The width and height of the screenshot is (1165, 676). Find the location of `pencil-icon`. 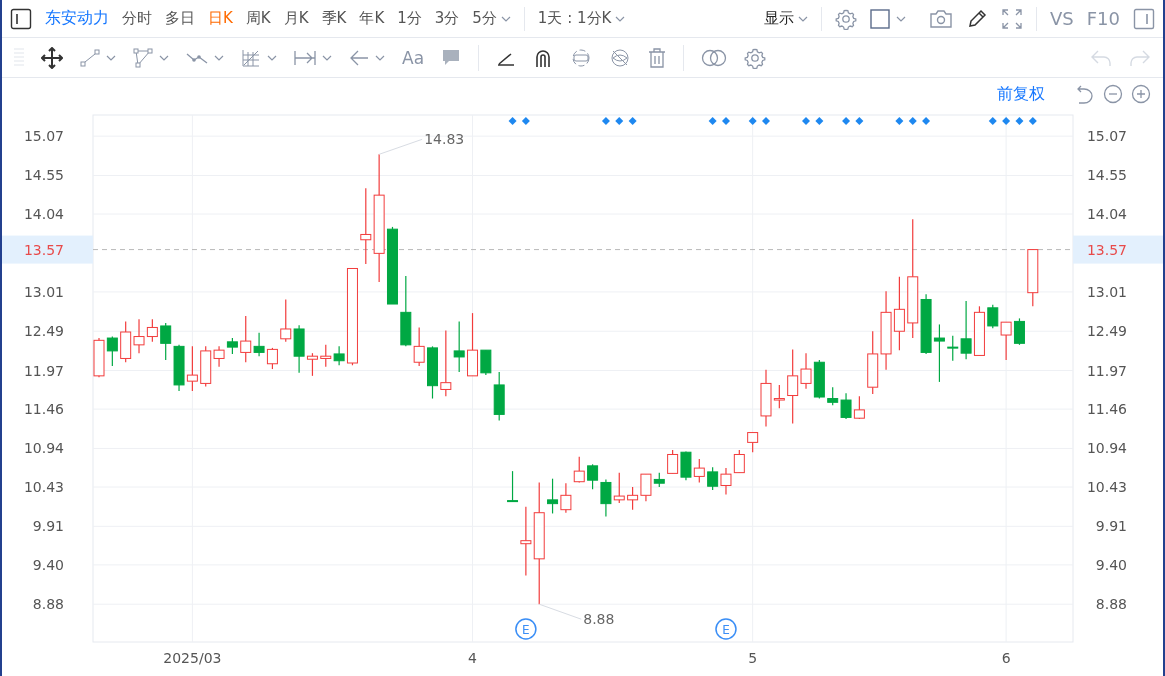

pencil-icon is located at coordinates (977, 18).